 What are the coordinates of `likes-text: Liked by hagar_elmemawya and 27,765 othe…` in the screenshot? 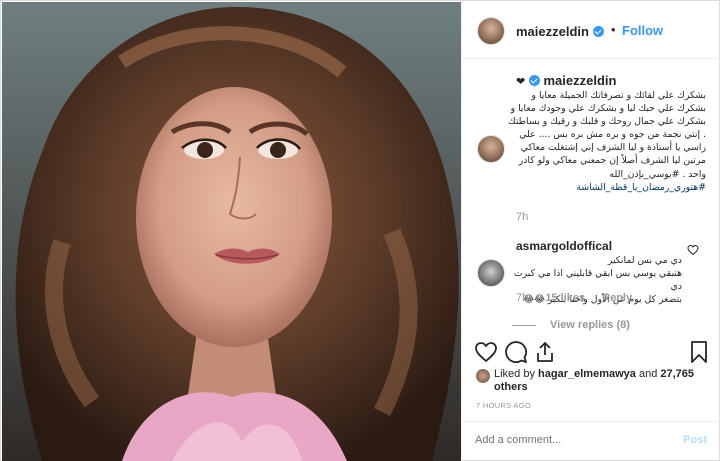 It's located at (604, 381).